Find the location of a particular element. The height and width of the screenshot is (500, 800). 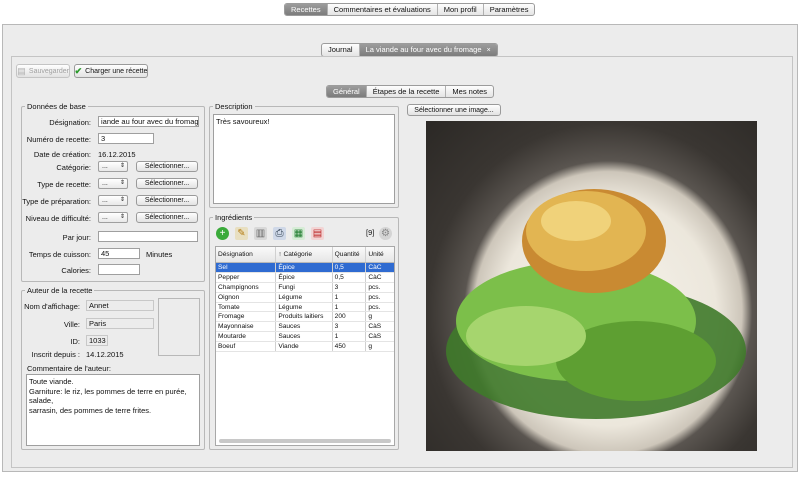

table-cell: Fungi is located at coordinates (304, 287).